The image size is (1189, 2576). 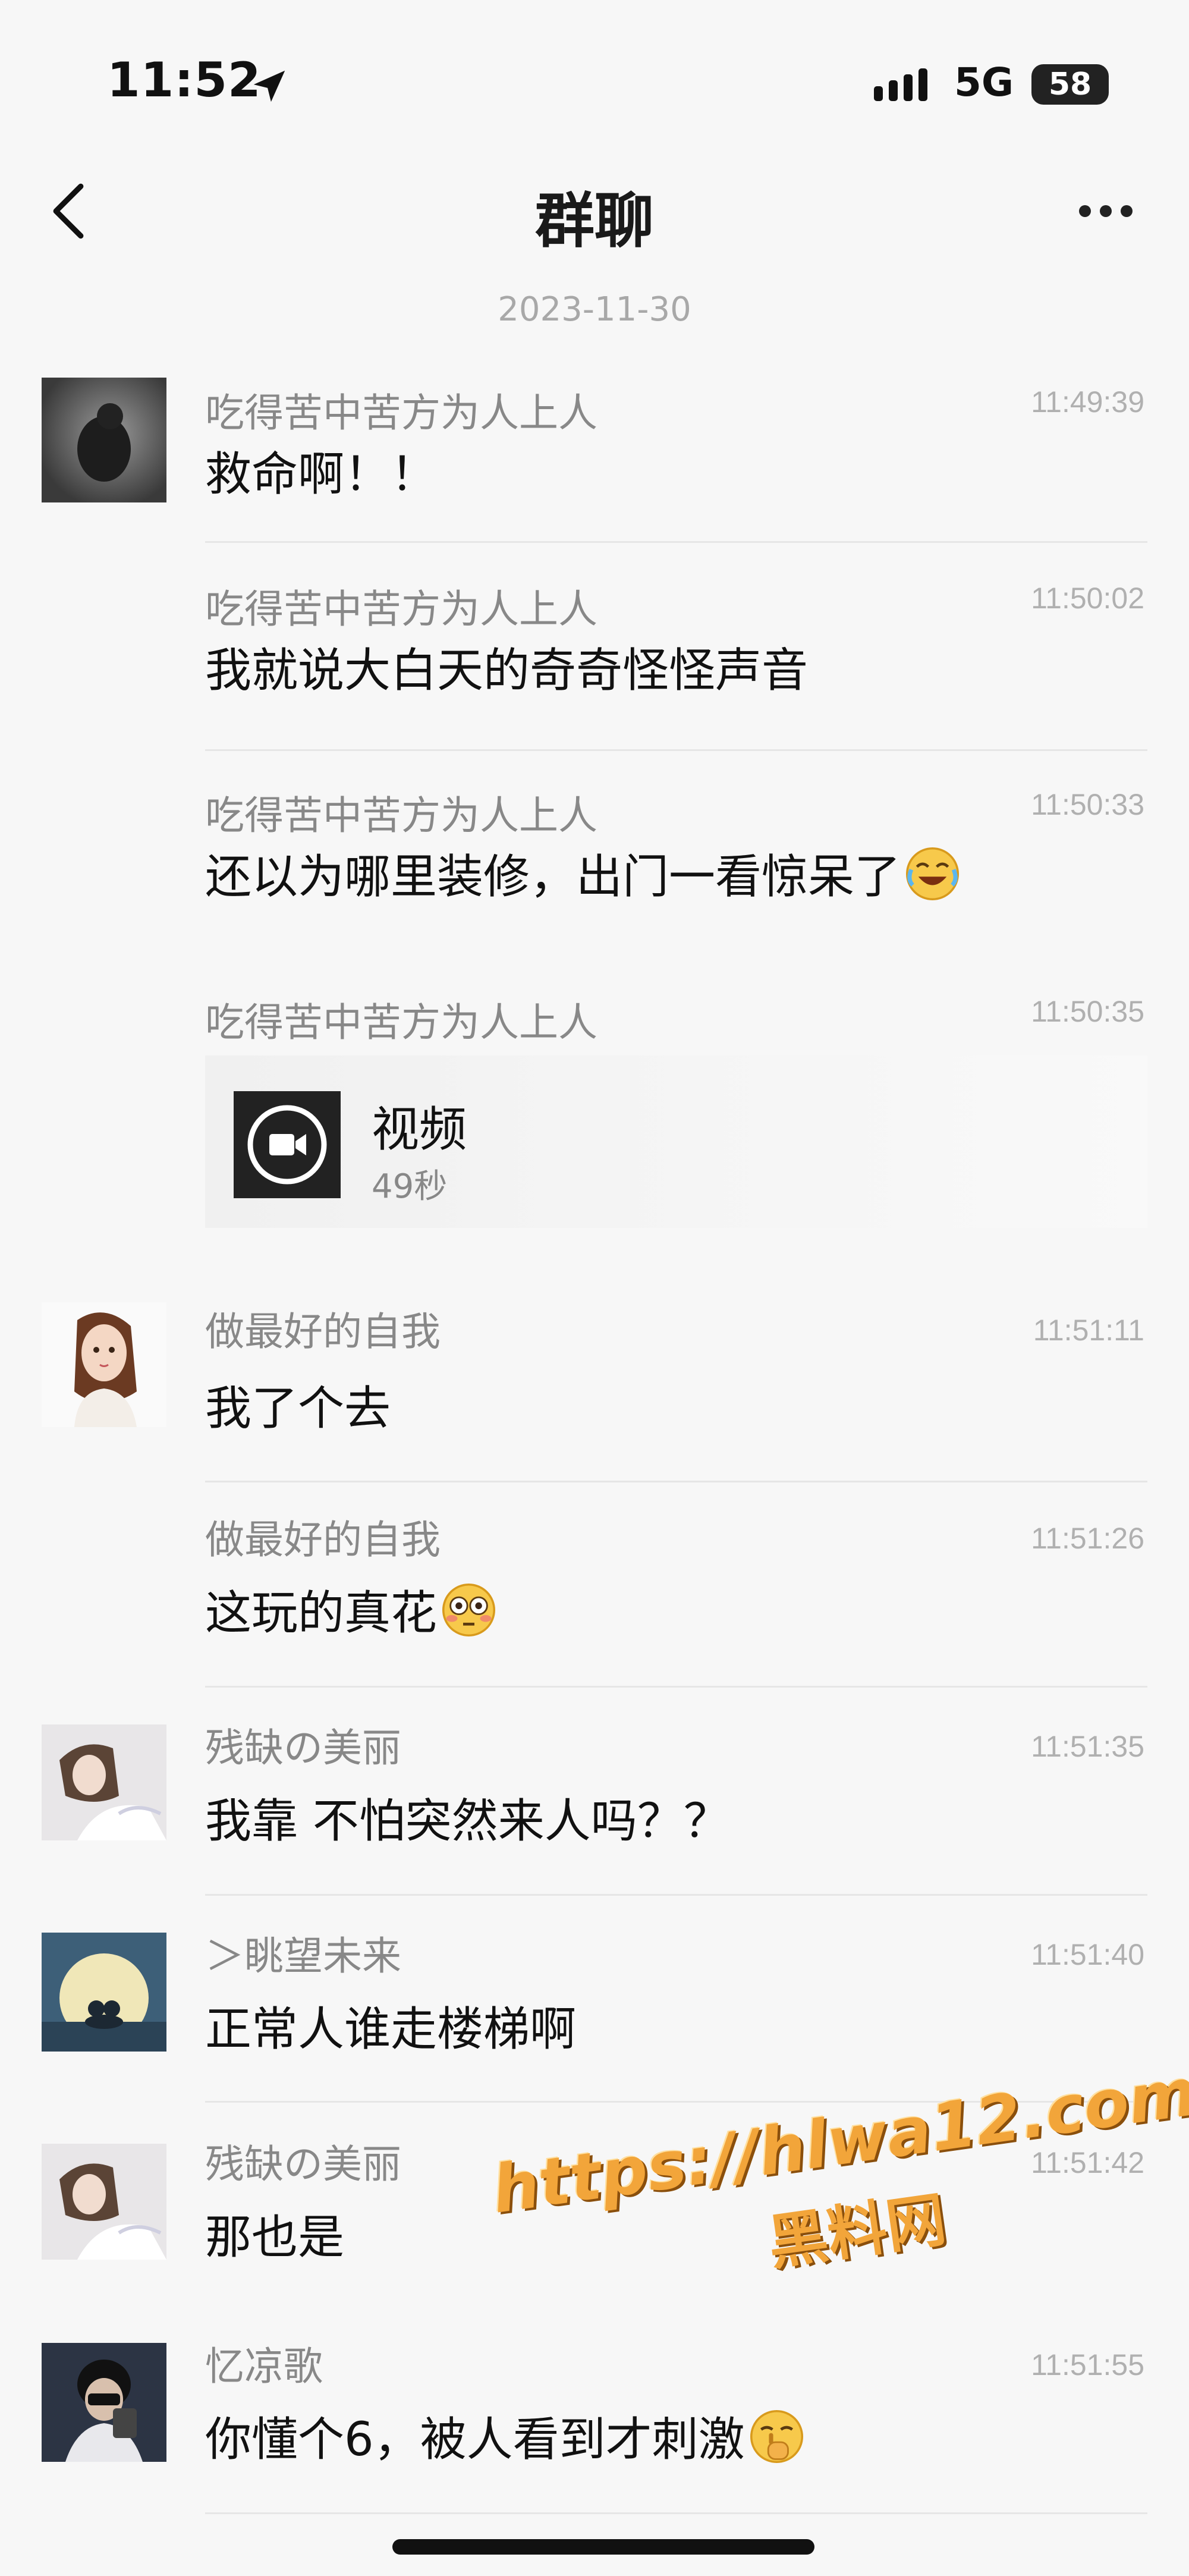 I want to click on message-time: 11:50:02, so click(x=1087, y=598).